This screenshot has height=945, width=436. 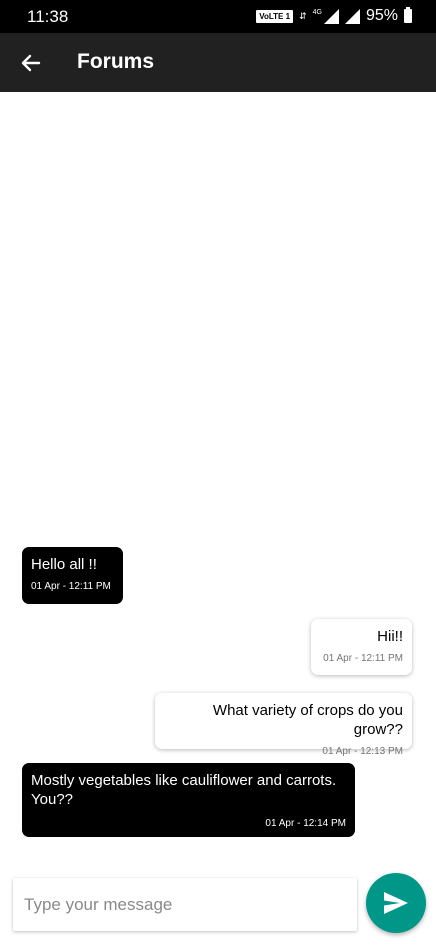 I want to click on battery-percentage: 95%, so click(x=381, y=15).